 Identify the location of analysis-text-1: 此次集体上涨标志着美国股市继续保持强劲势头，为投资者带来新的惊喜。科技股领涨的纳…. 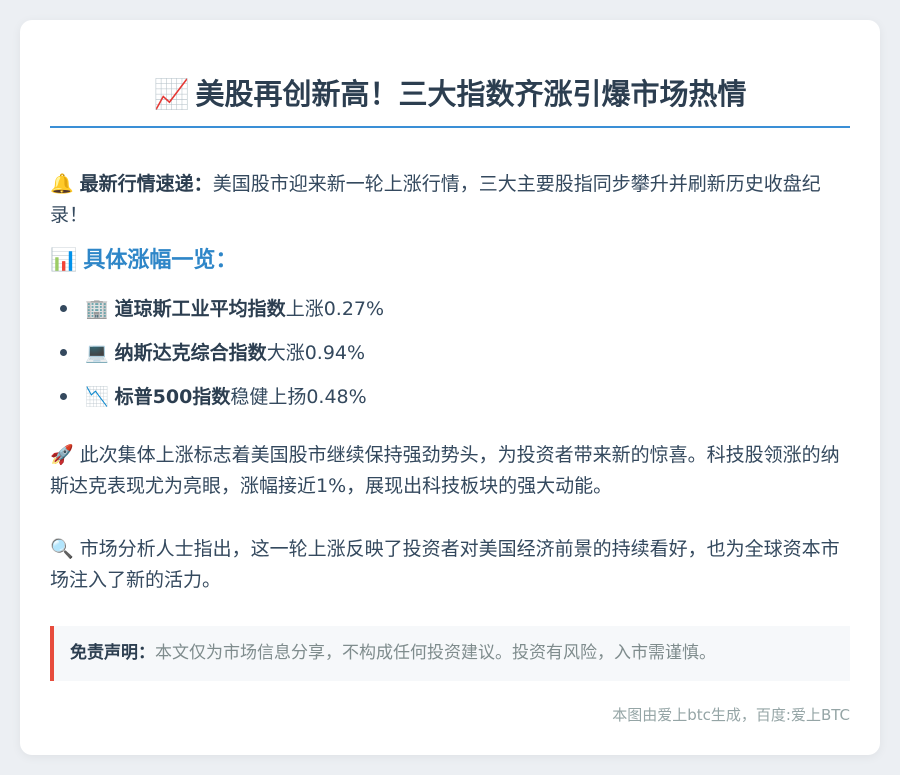
(445, 470).